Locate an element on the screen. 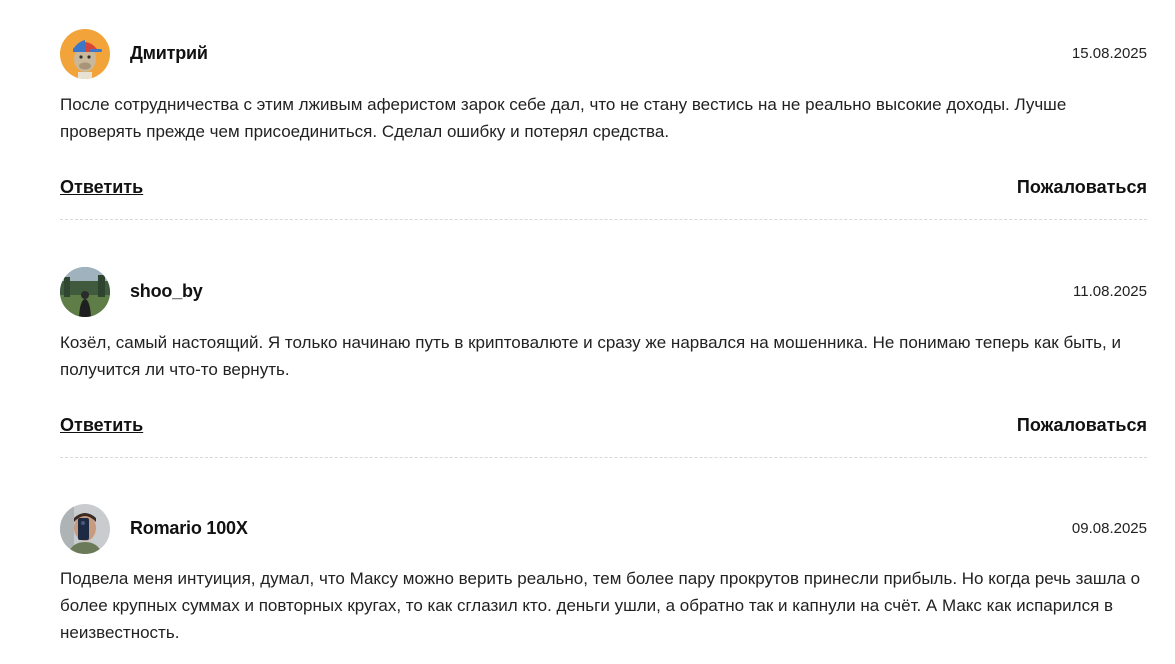  author-name: Дмитрий is located at coordinates (169, 53).